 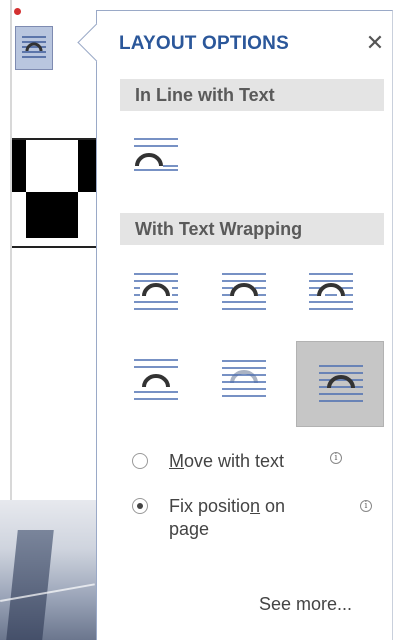 I want to click on close-icon: ✕, so click(x=375, y=42).